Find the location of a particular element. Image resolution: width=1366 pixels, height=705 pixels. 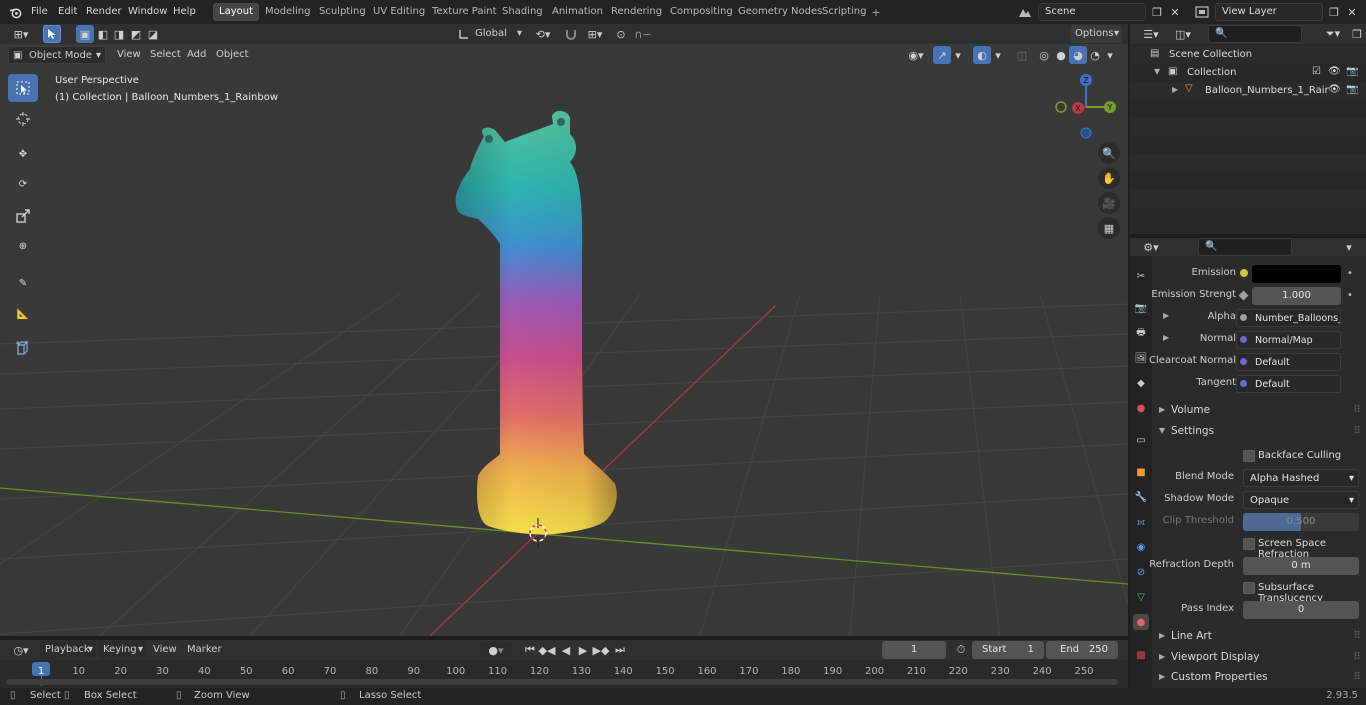

outliner-filter-icon: ⏷▾ is located at coordinates (1333, 34).